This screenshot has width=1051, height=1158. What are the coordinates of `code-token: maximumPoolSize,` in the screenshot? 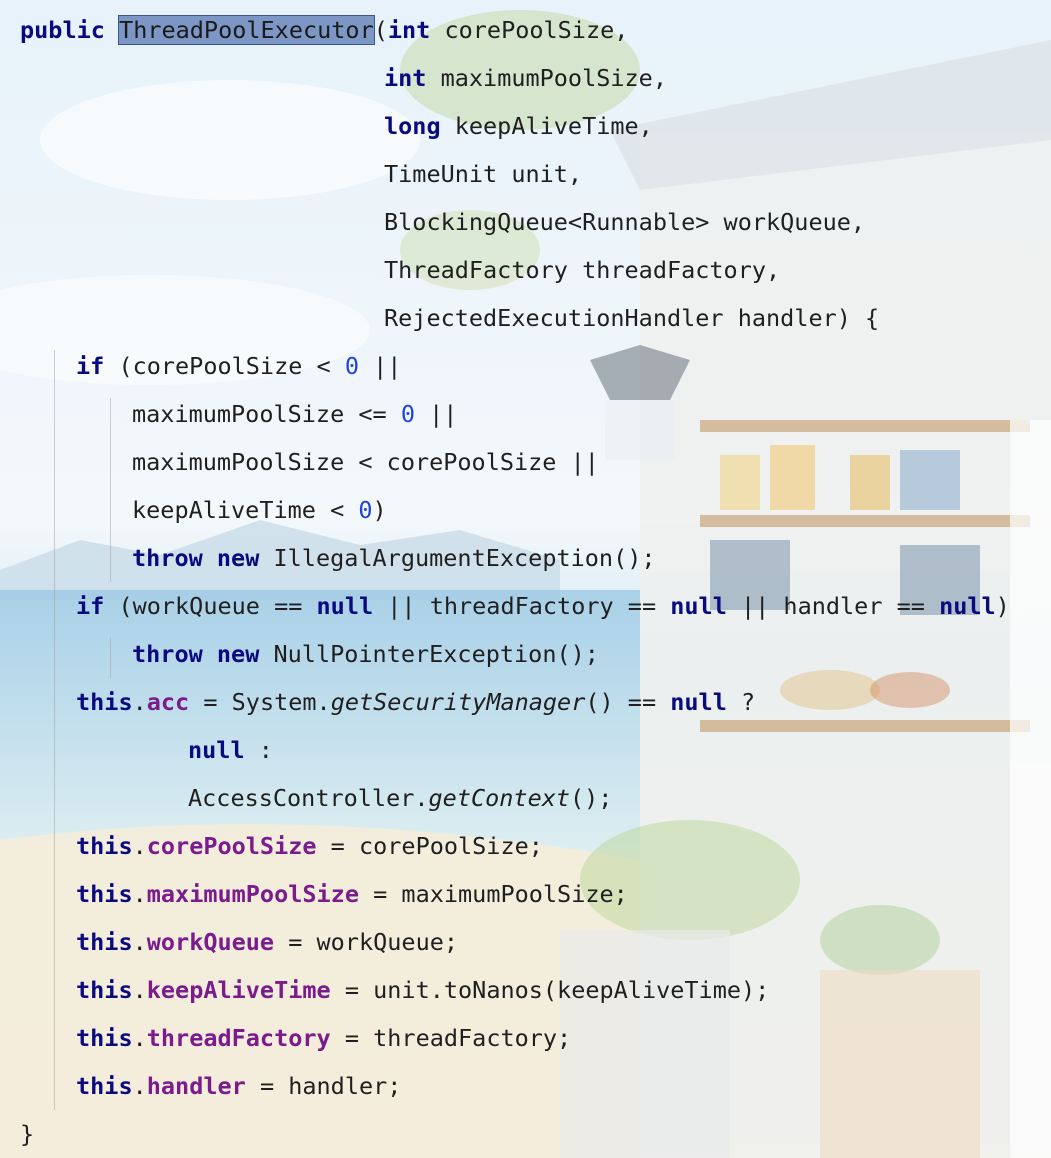 It's located at (546, 78).